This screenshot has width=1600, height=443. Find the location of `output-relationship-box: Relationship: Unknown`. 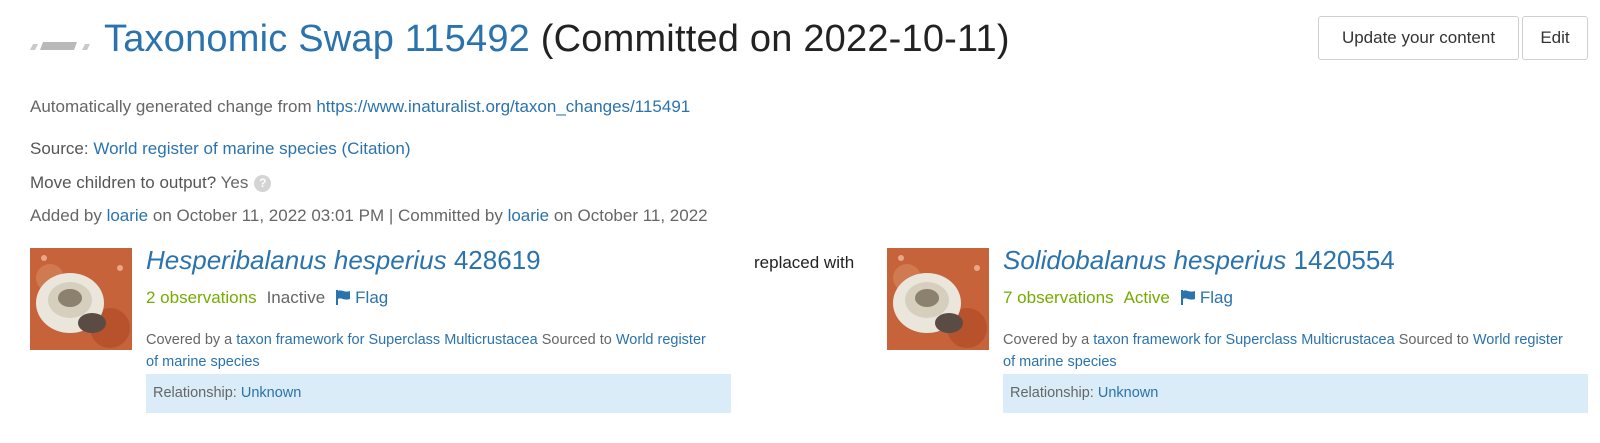

output-relationship-box: Relationship: Unknown is located at coordinates (1295, 393).